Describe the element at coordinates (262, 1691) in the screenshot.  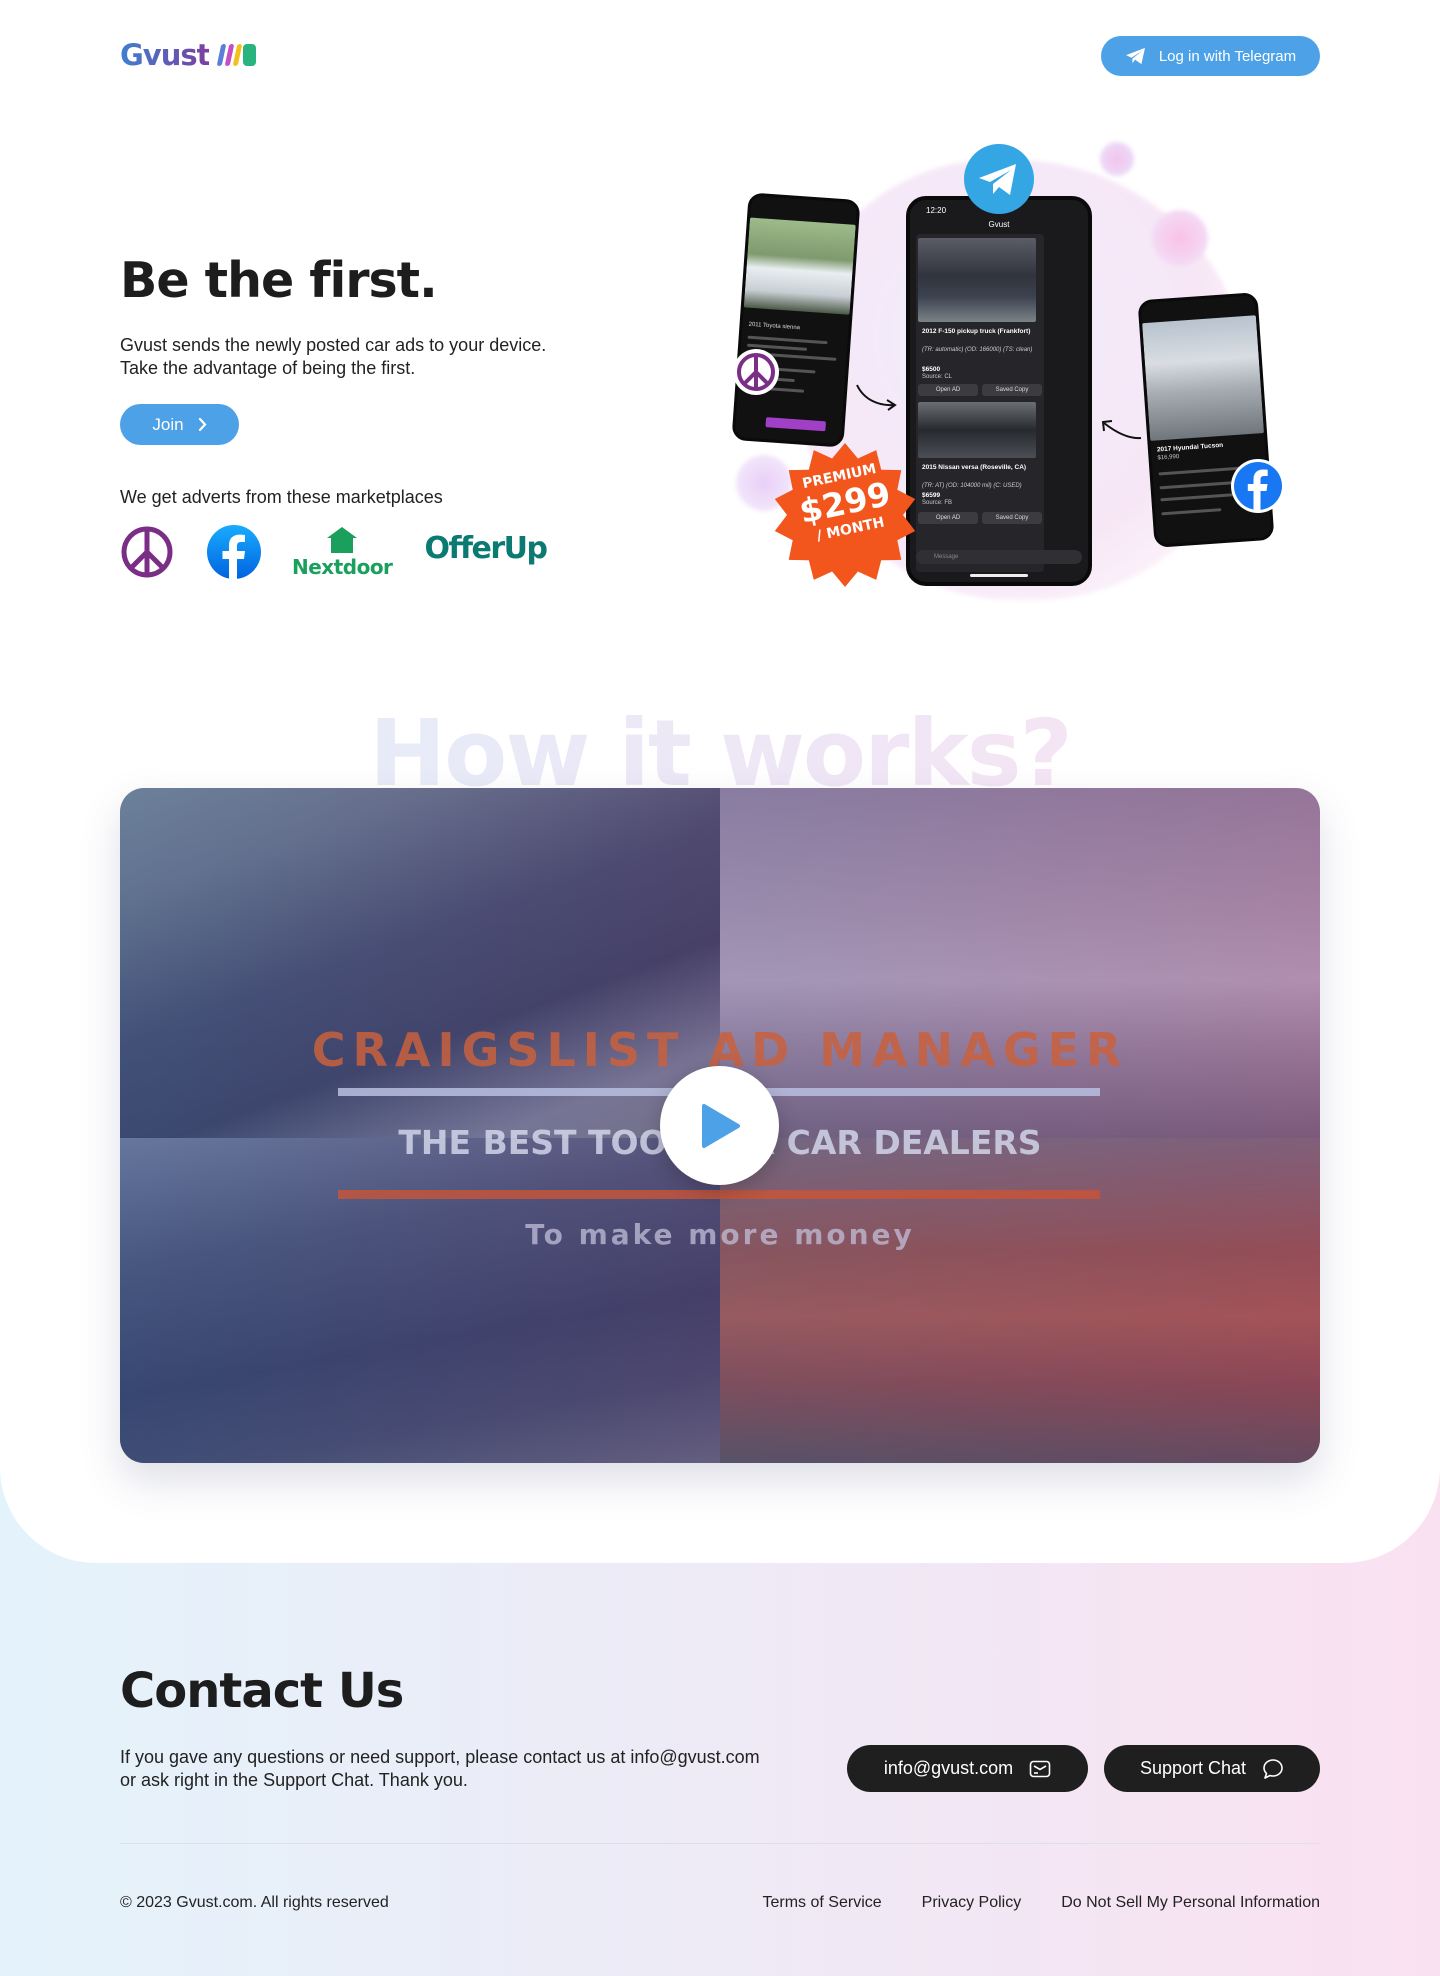
I see `contact-title: Contact Us` at that location.